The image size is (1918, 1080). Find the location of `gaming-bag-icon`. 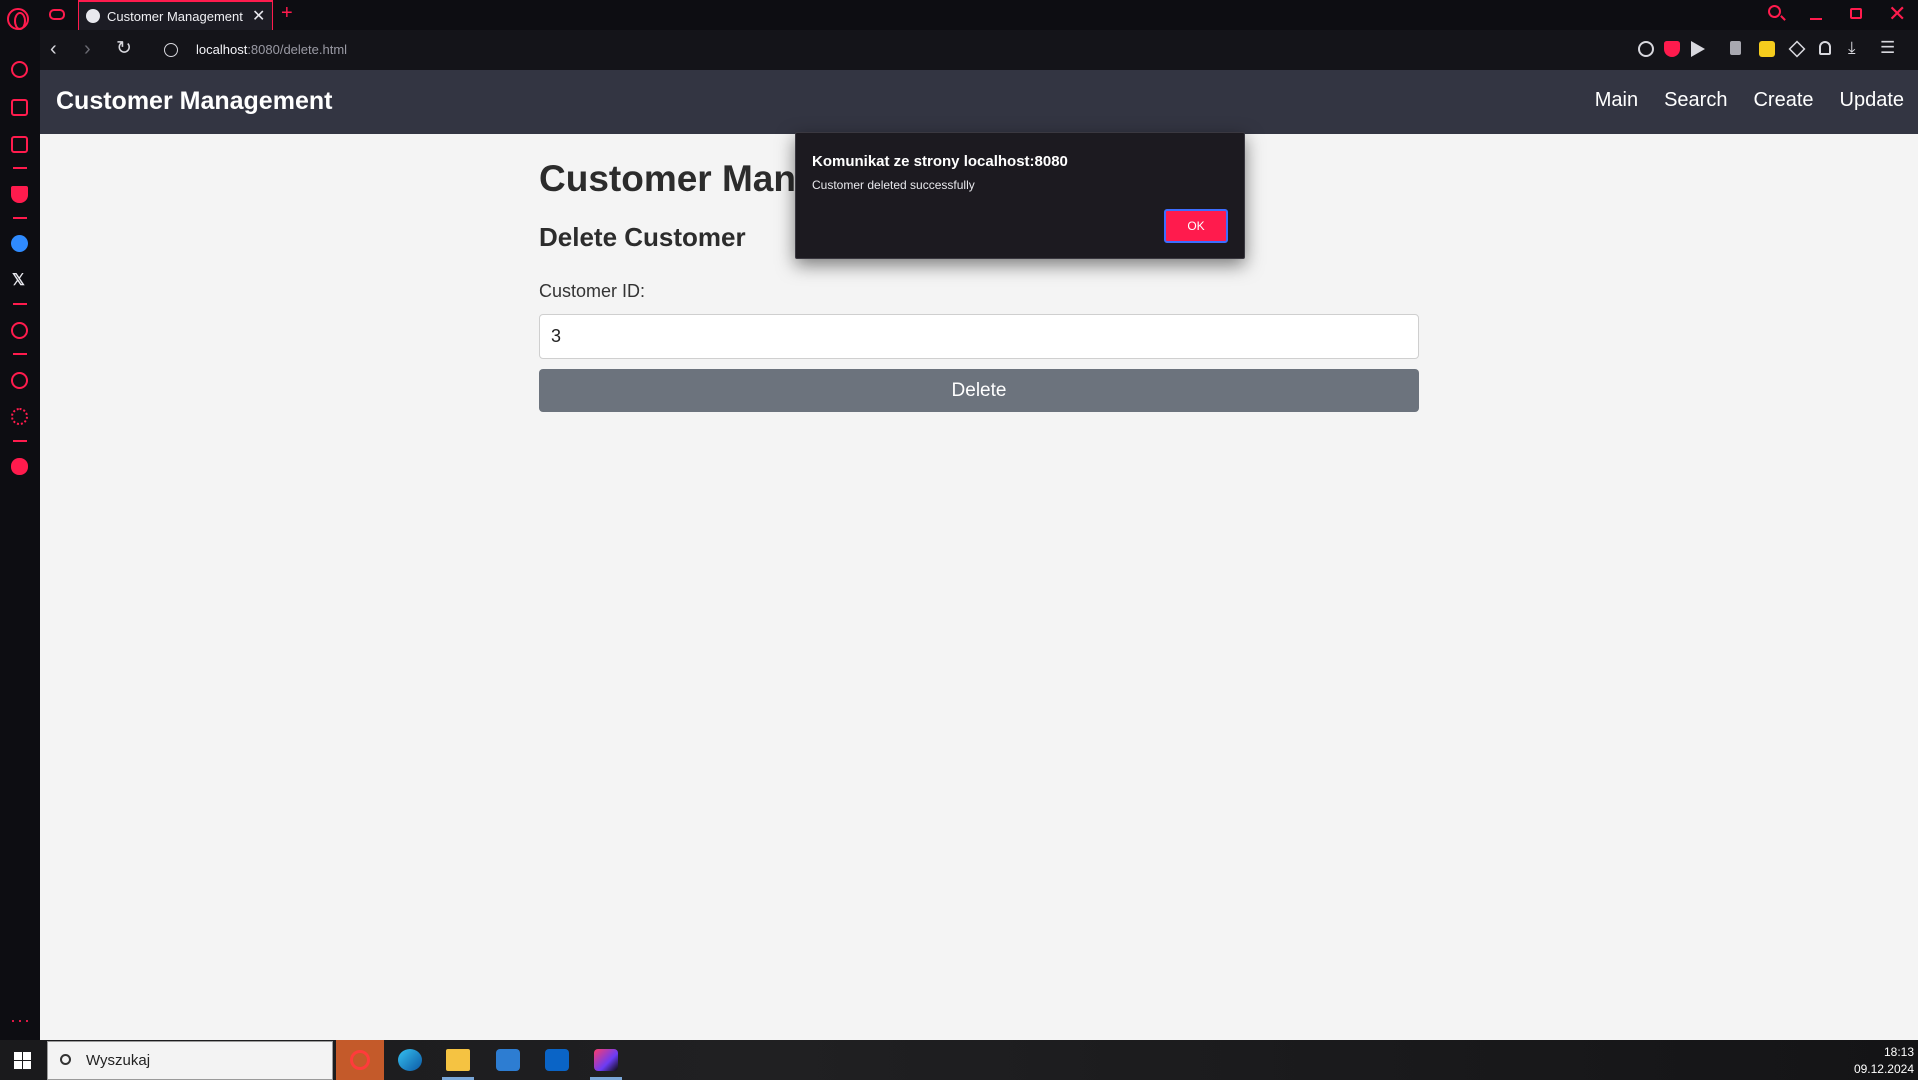

gaming-bag-icon is located at coordinates (19, 107).